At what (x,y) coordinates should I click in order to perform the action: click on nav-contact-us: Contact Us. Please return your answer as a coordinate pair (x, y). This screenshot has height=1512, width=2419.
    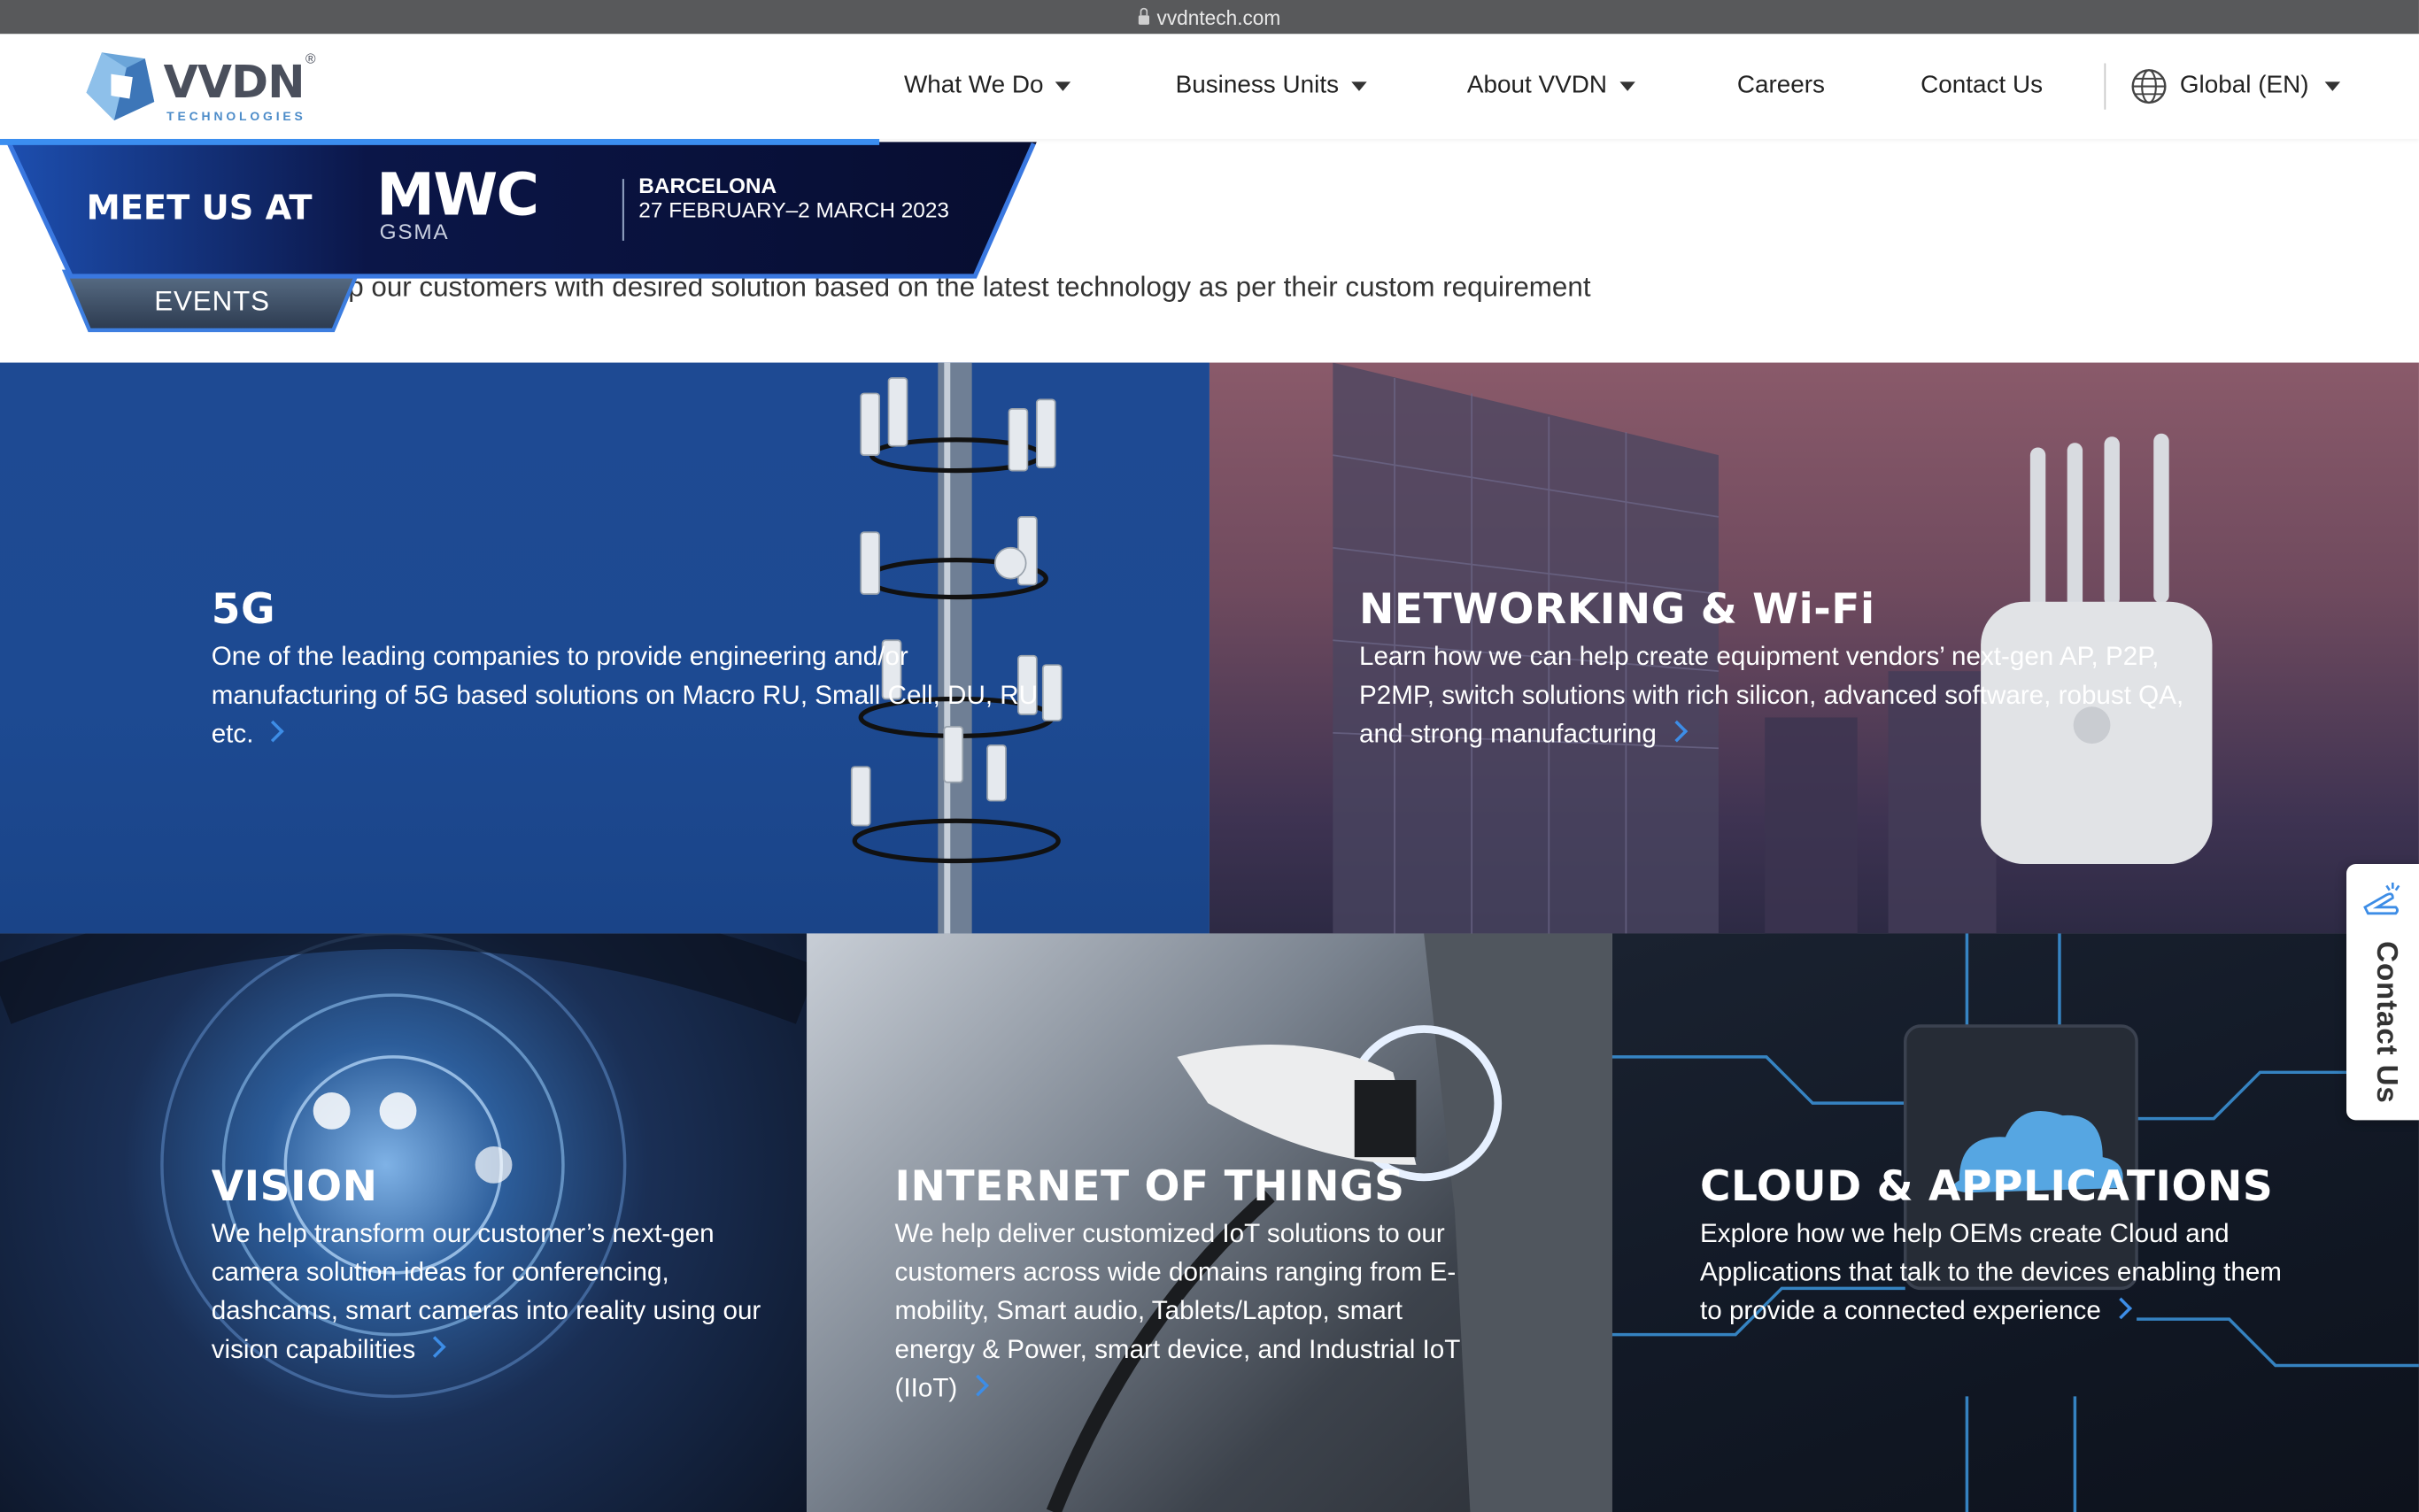
    Looking at the image, I should click on (1982, 86).